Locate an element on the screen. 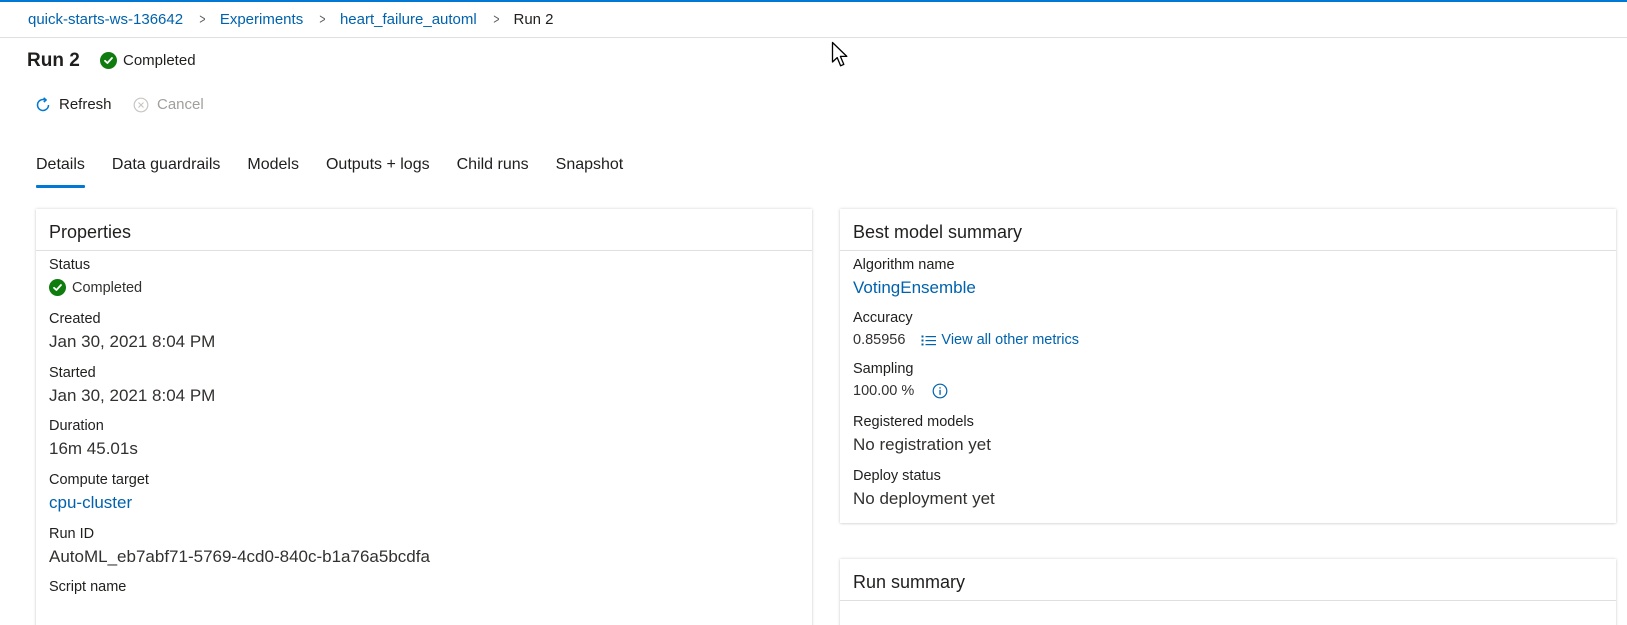 The image size is (1627, 625). status-badge: Completed is located at coordinates (148, 60).